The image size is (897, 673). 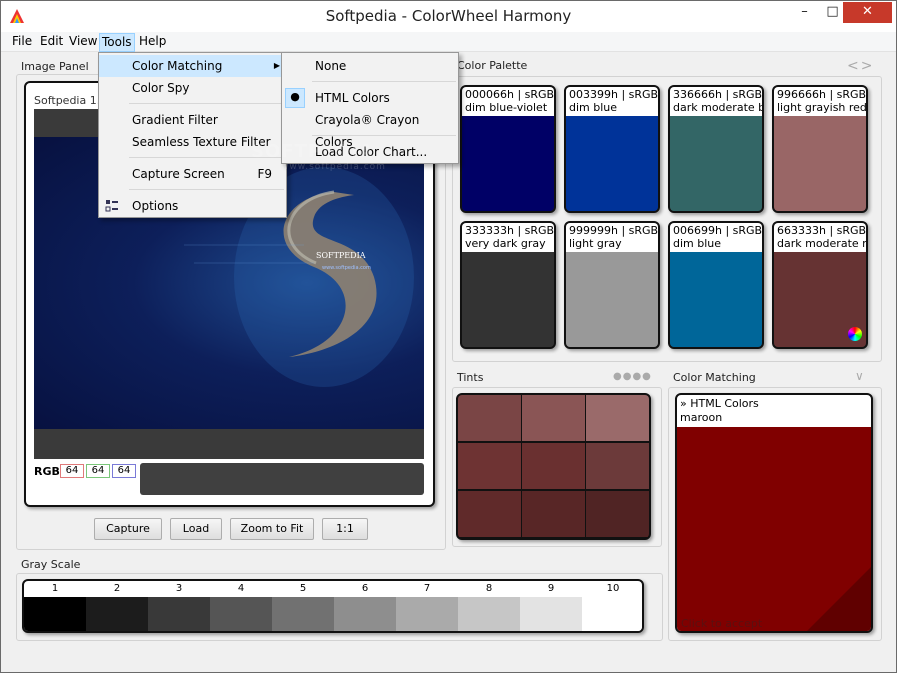 I want to click on zoom-to-fit-button: Zoom to Fit, so click(x=272, y=529).